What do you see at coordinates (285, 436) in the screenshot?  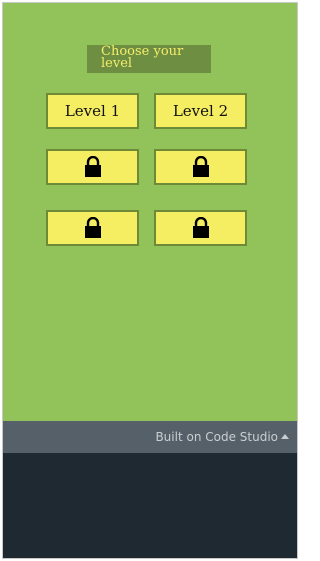 I see `caret-up-icon` at bounding box center [285, 436].